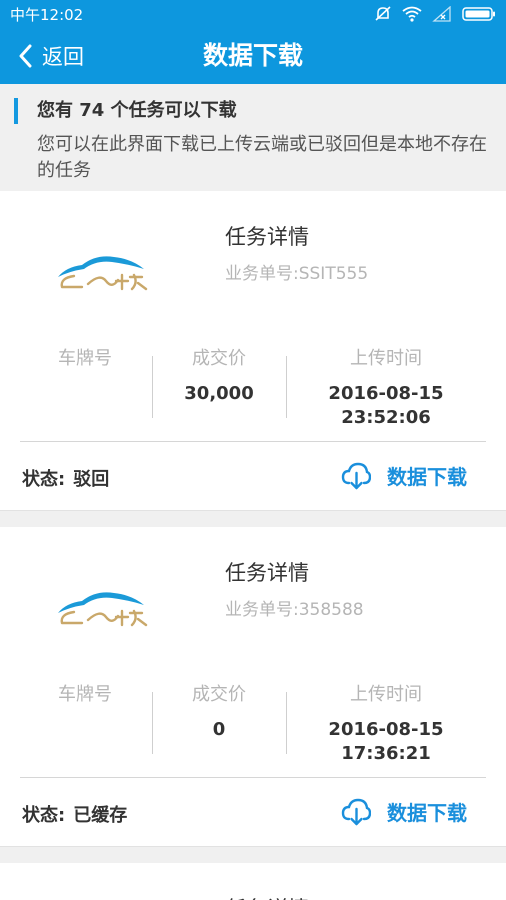  I want to click on signal-icon, so click(441, 14).